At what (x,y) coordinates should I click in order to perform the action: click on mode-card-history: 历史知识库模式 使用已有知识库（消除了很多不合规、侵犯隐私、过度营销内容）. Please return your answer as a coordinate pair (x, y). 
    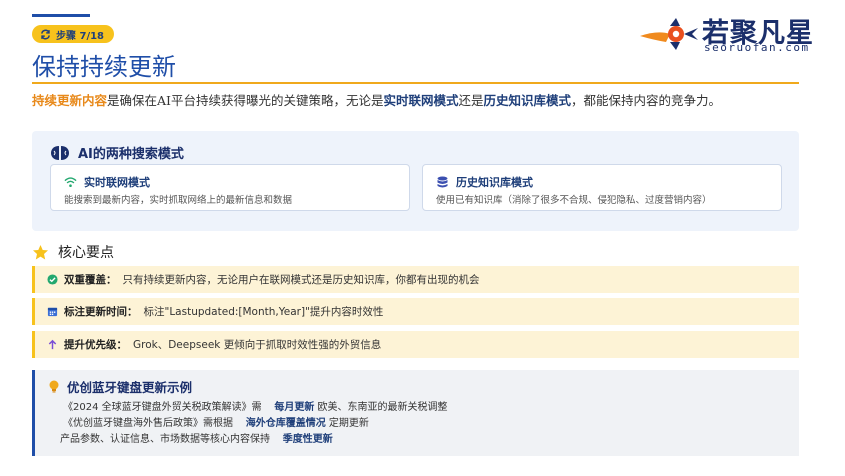
    Looking at the image, I should click on (602, 187).